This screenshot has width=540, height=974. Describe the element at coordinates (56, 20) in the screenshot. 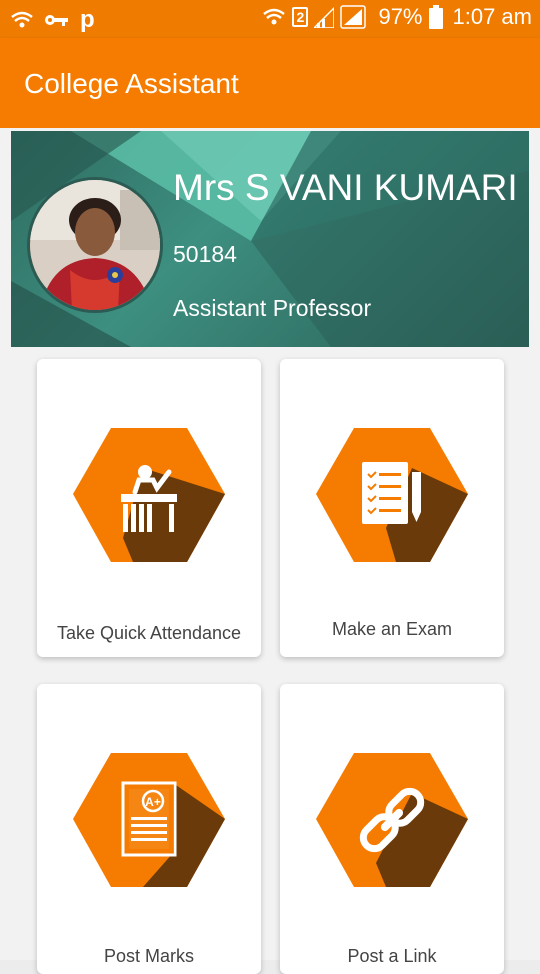

I see `key-icon` at that location.